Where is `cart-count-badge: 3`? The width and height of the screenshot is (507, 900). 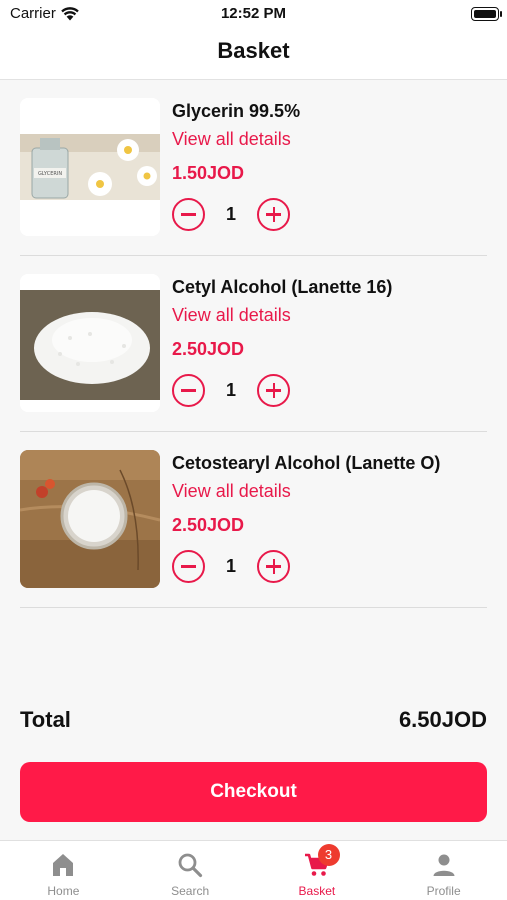
cart-count-badge: 3 is located at coordinates (328, 855).